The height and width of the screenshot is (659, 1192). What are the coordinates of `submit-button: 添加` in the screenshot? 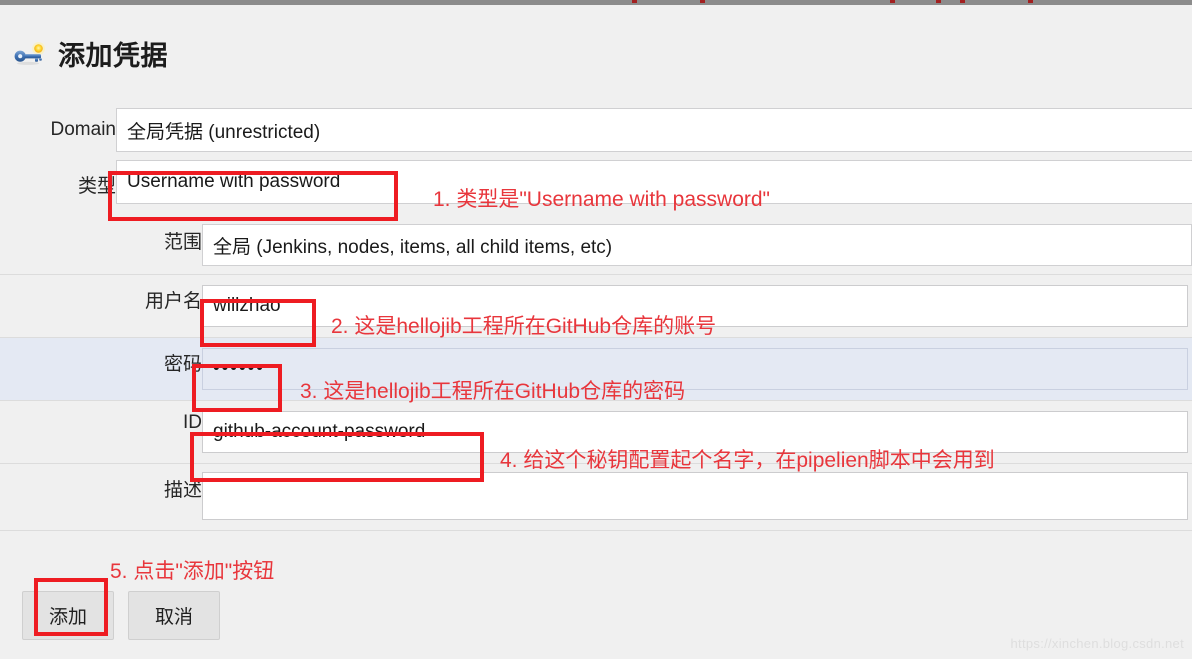 It's located at (68, 615).